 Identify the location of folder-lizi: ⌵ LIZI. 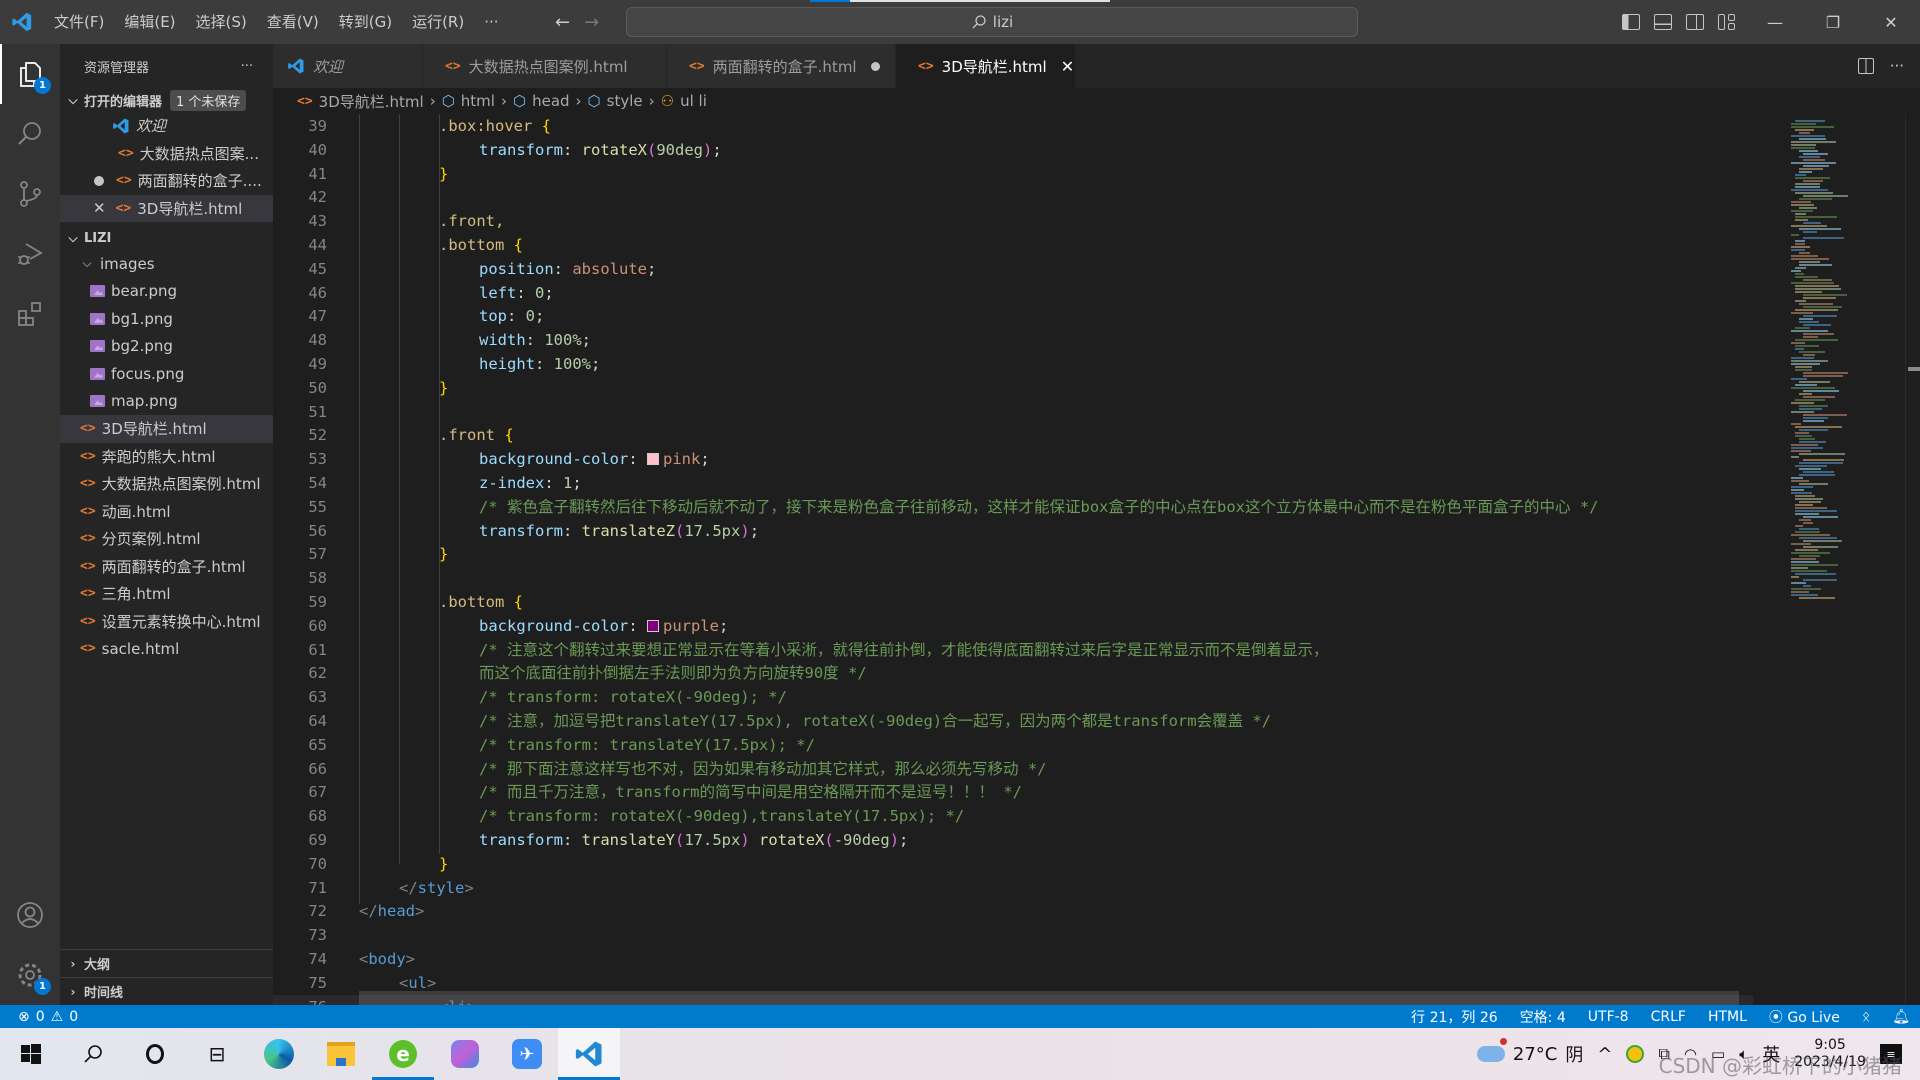
(166, 238).